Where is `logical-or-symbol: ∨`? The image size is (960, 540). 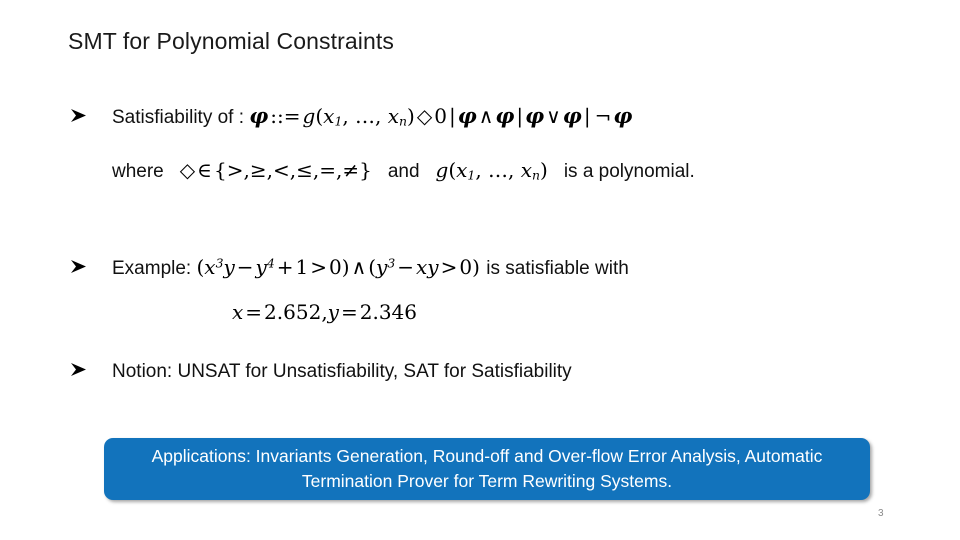 logical-or-symbol: ∨ is located at coordinates (553, 116).